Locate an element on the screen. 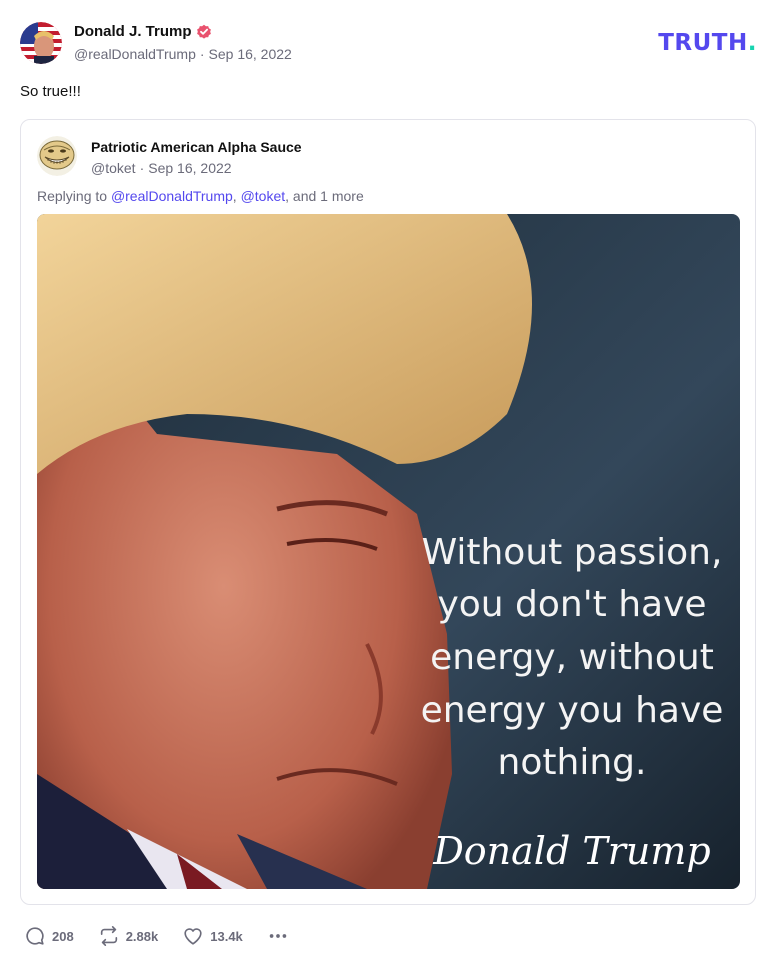 Image resolution: width=777 pixels, height=967 pixels. truth-logo: TRUTH. is located at coordinates (707, 43).